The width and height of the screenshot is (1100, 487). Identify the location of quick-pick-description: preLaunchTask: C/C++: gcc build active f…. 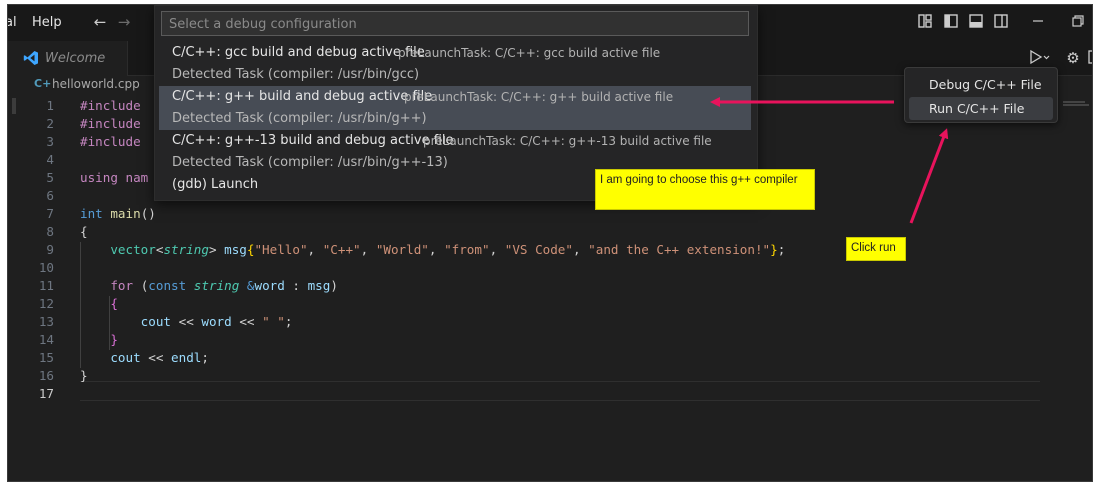
(529, 53).